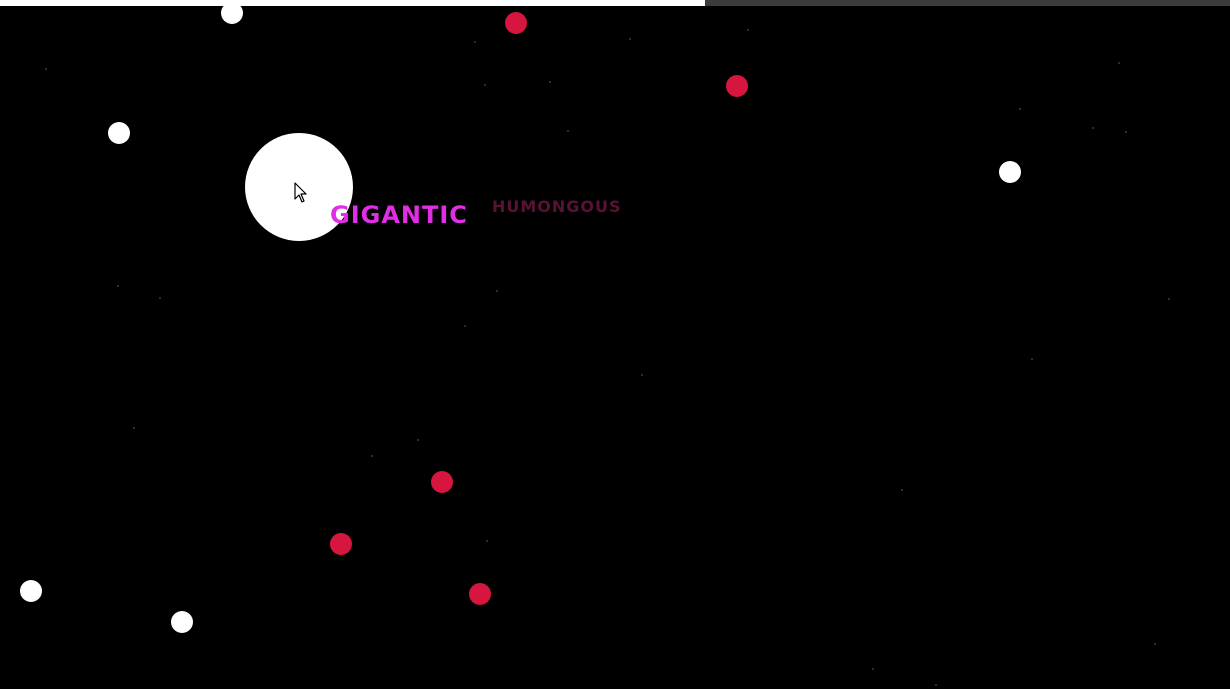  What do you see at coordinates (557, 206) in the screenshot?
I see `next-size-label: HUMONGOUS` at bounding box center [557, 206].